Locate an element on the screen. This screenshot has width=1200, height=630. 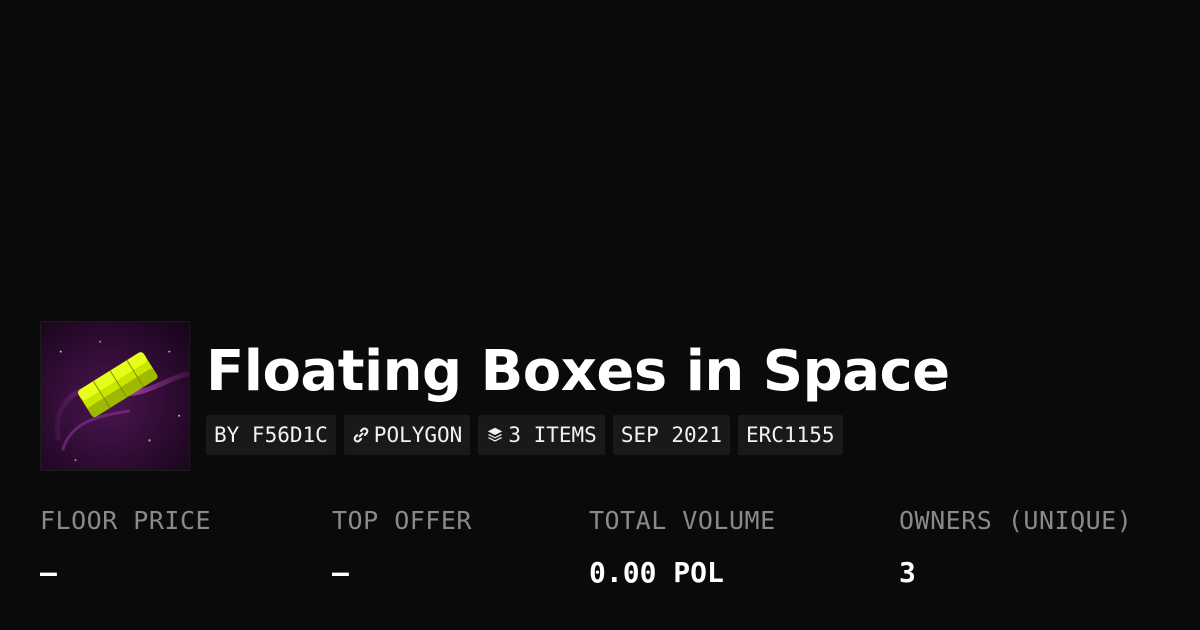
top-offer-label: TOP OFFER is located at coordinates (402, 520).